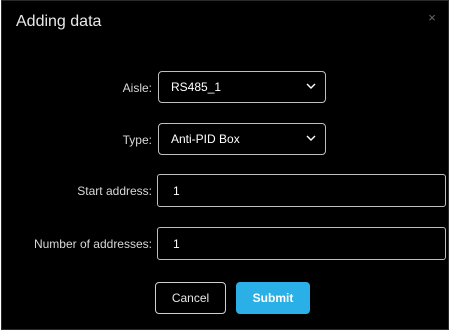  What do you see at coordinates (273, 298) in the screenshot?
I see `submit-button: Submit` at bounding box center [273, 298].